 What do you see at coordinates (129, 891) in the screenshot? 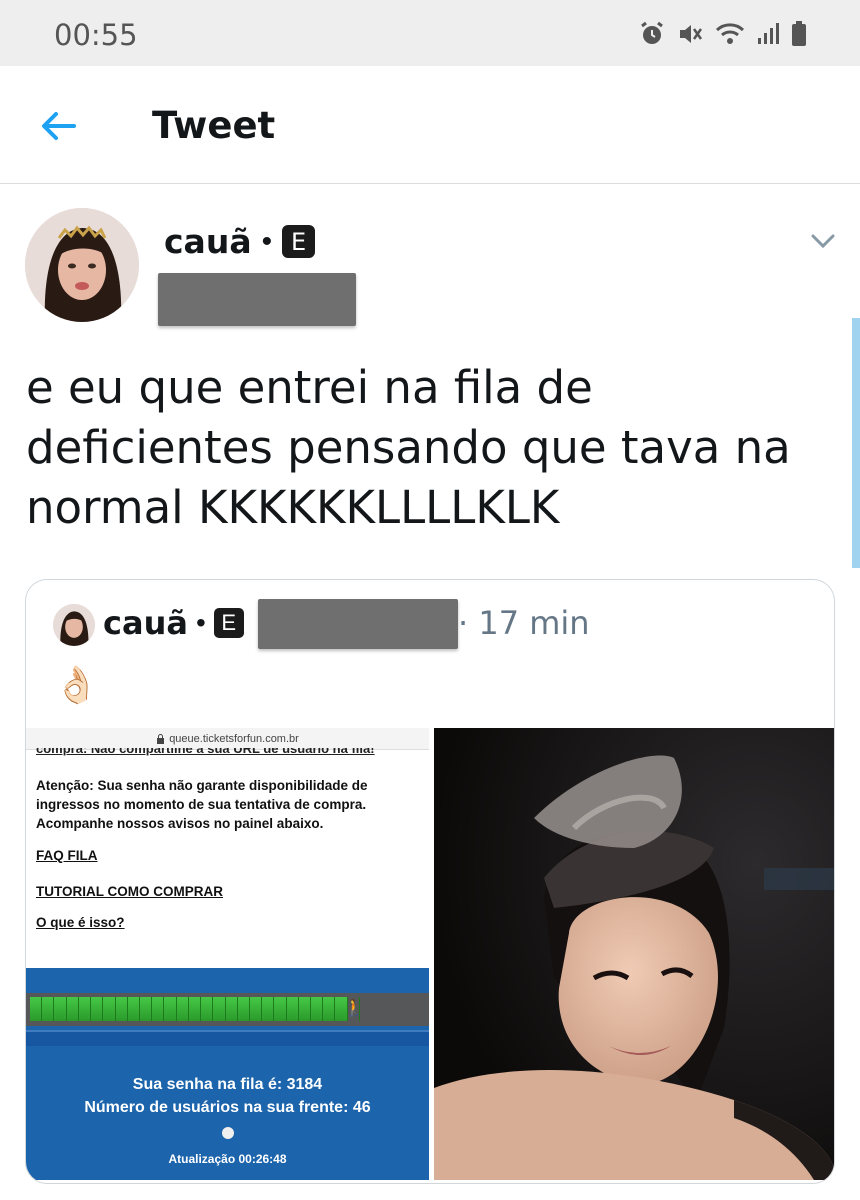
I see `tutorial-link: TUTORIAL COMO COMPRAR` at bounding box center [129, 891].